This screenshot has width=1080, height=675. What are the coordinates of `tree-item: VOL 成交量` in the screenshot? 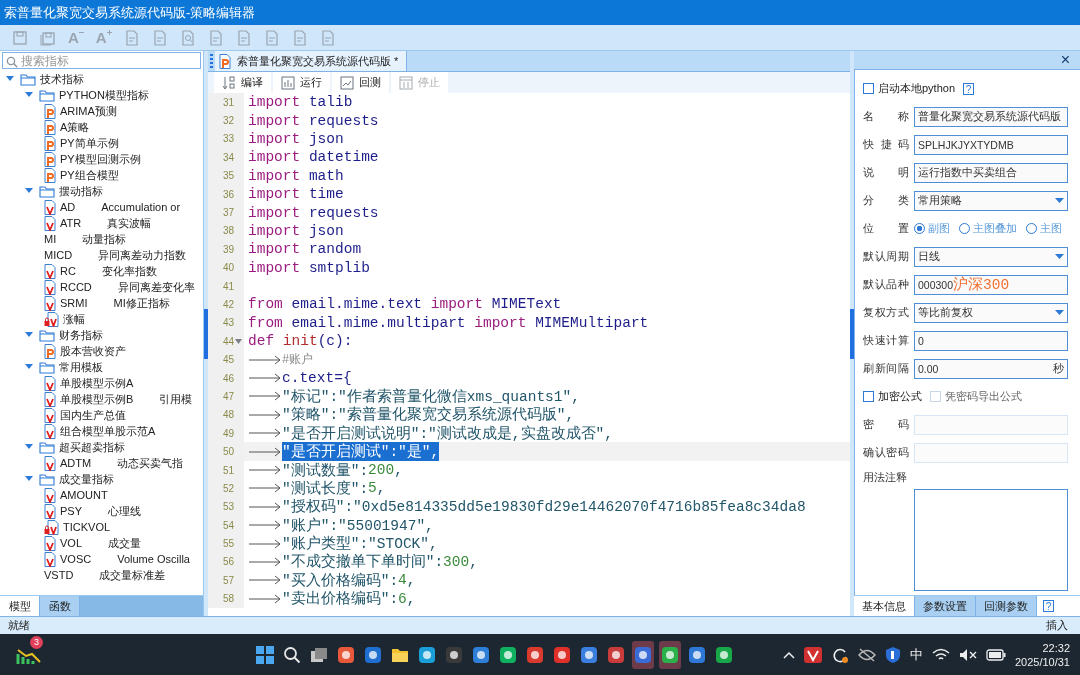 It's located at (92, 543).